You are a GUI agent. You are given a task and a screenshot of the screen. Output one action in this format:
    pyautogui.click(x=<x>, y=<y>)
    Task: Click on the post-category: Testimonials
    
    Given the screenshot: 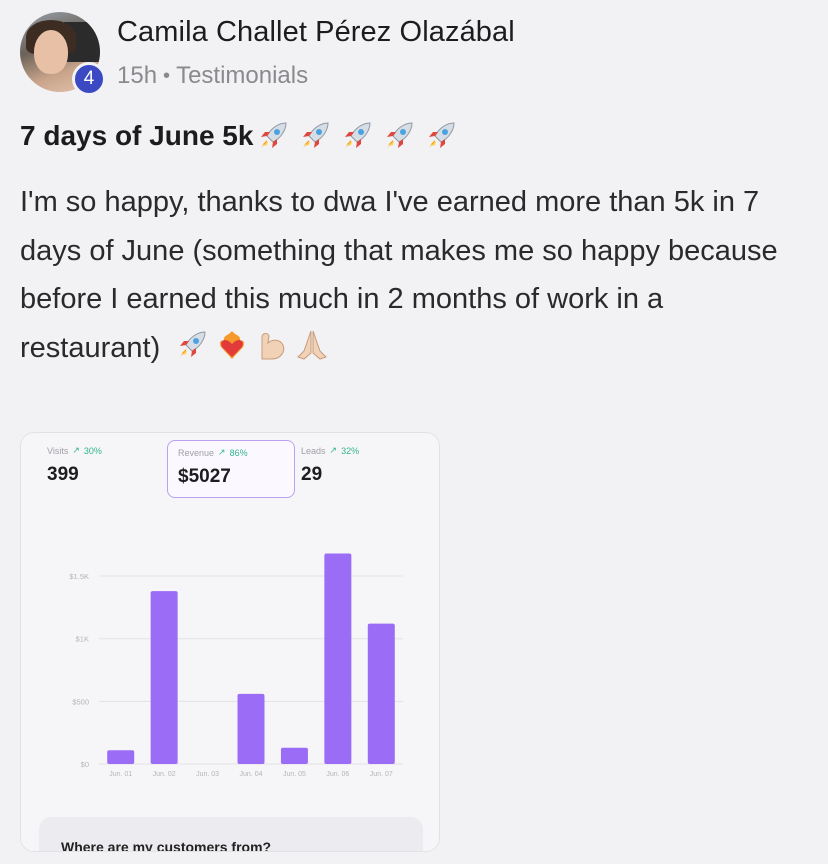 What is the action you would take?
    pyautogui.click(x=242, y=76)
    